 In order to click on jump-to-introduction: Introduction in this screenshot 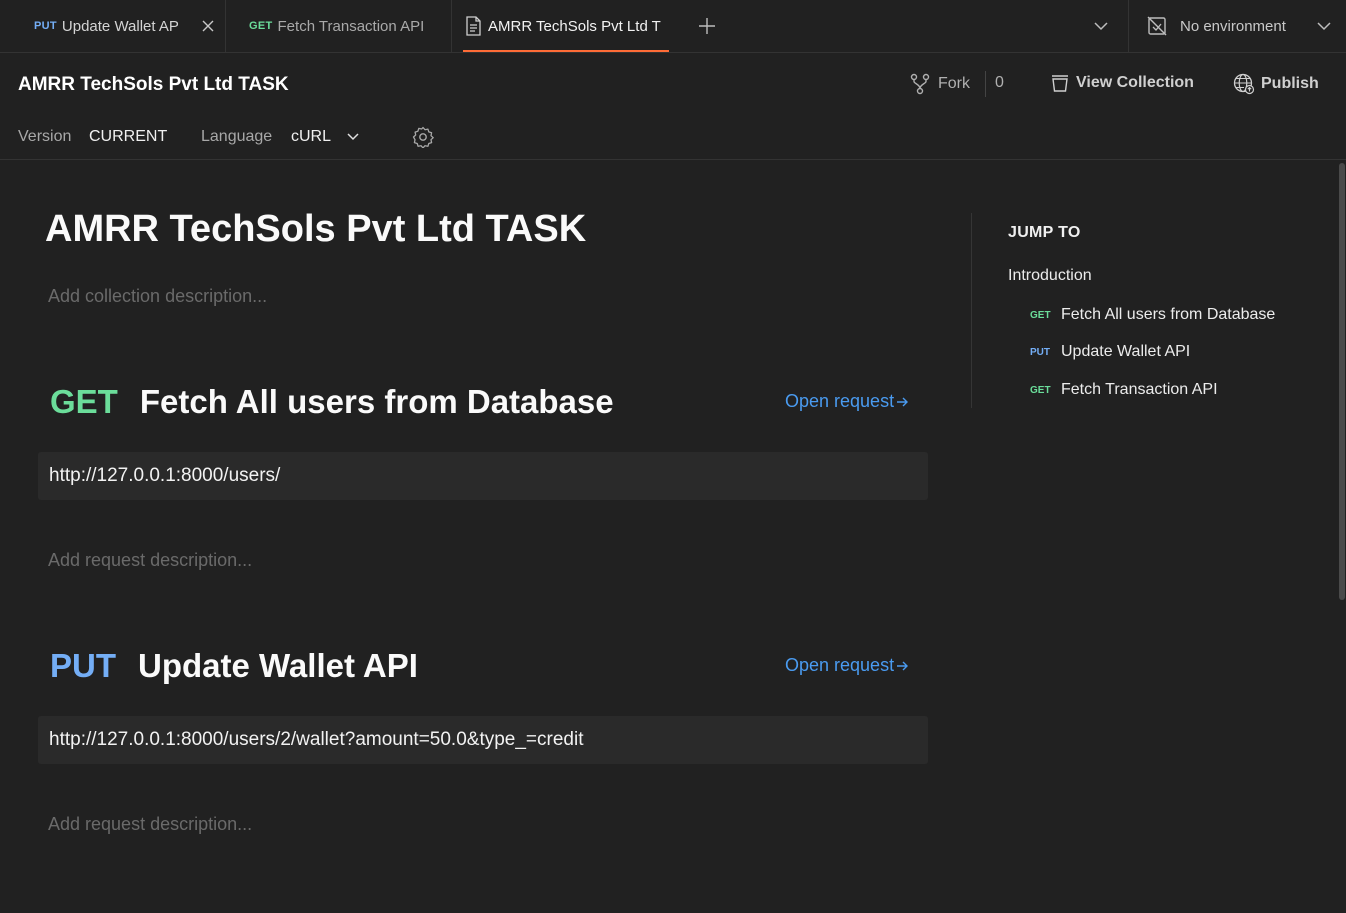, I will do `click(1050, 276)`.